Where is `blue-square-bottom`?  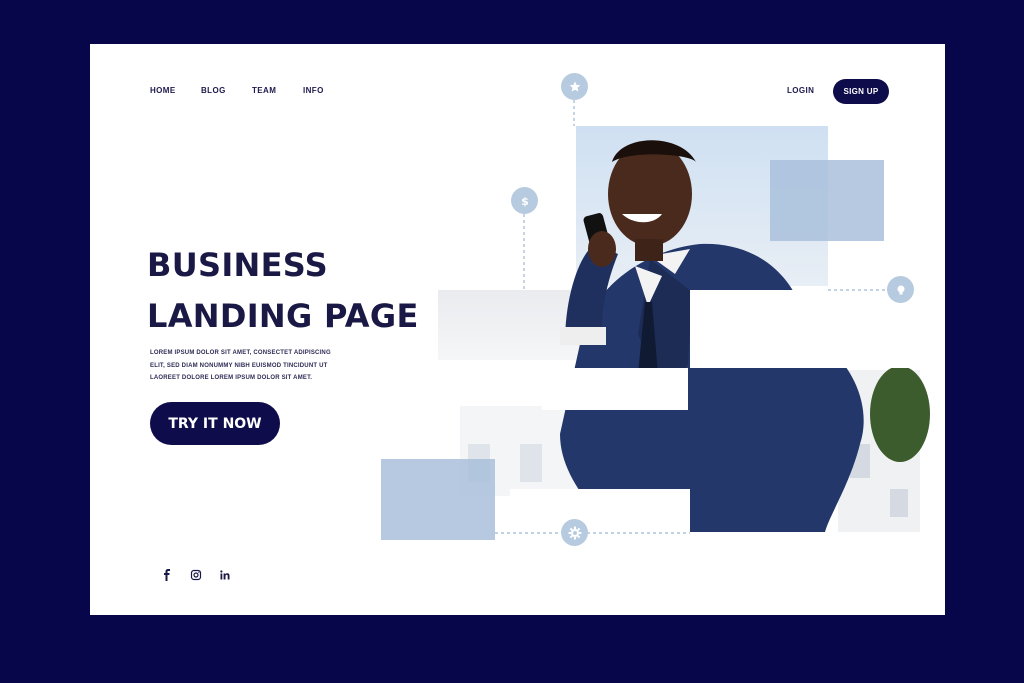 blue-square-bottom is located at coordinates (438, 499).